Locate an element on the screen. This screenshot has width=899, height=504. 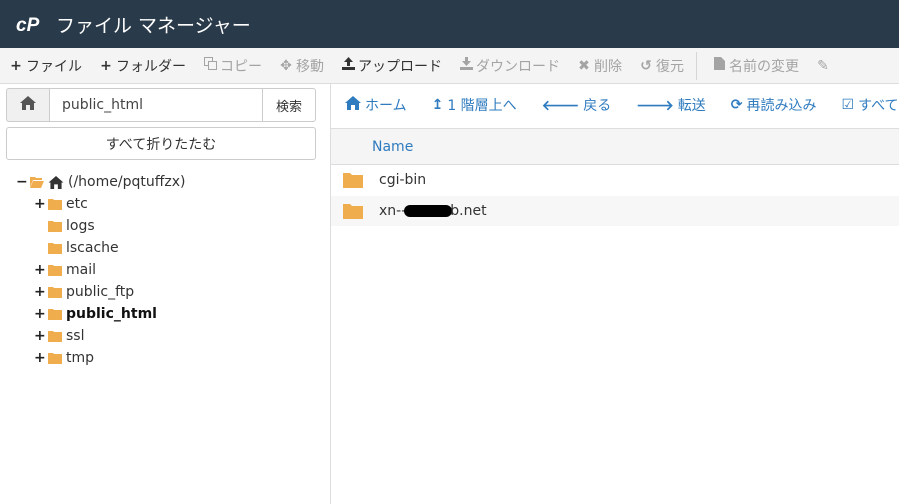
tree-item-lscache: + lscache is located at coordinates (76, 248).